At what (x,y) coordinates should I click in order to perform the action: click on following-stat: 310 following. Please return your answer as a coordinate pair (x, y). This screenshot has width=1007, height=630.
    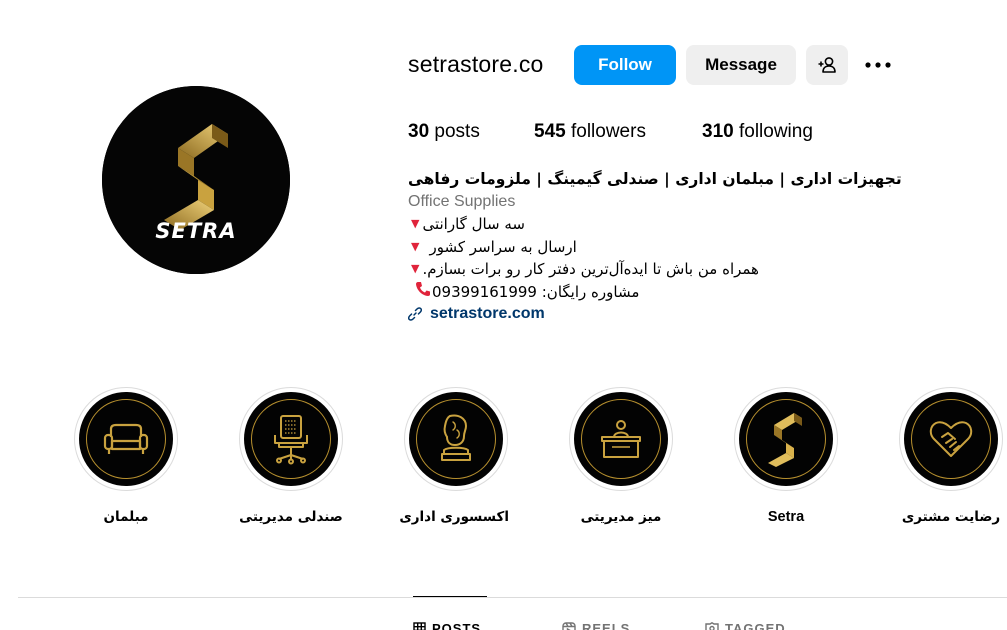
    Looking at the image, I should click on (757, 132).